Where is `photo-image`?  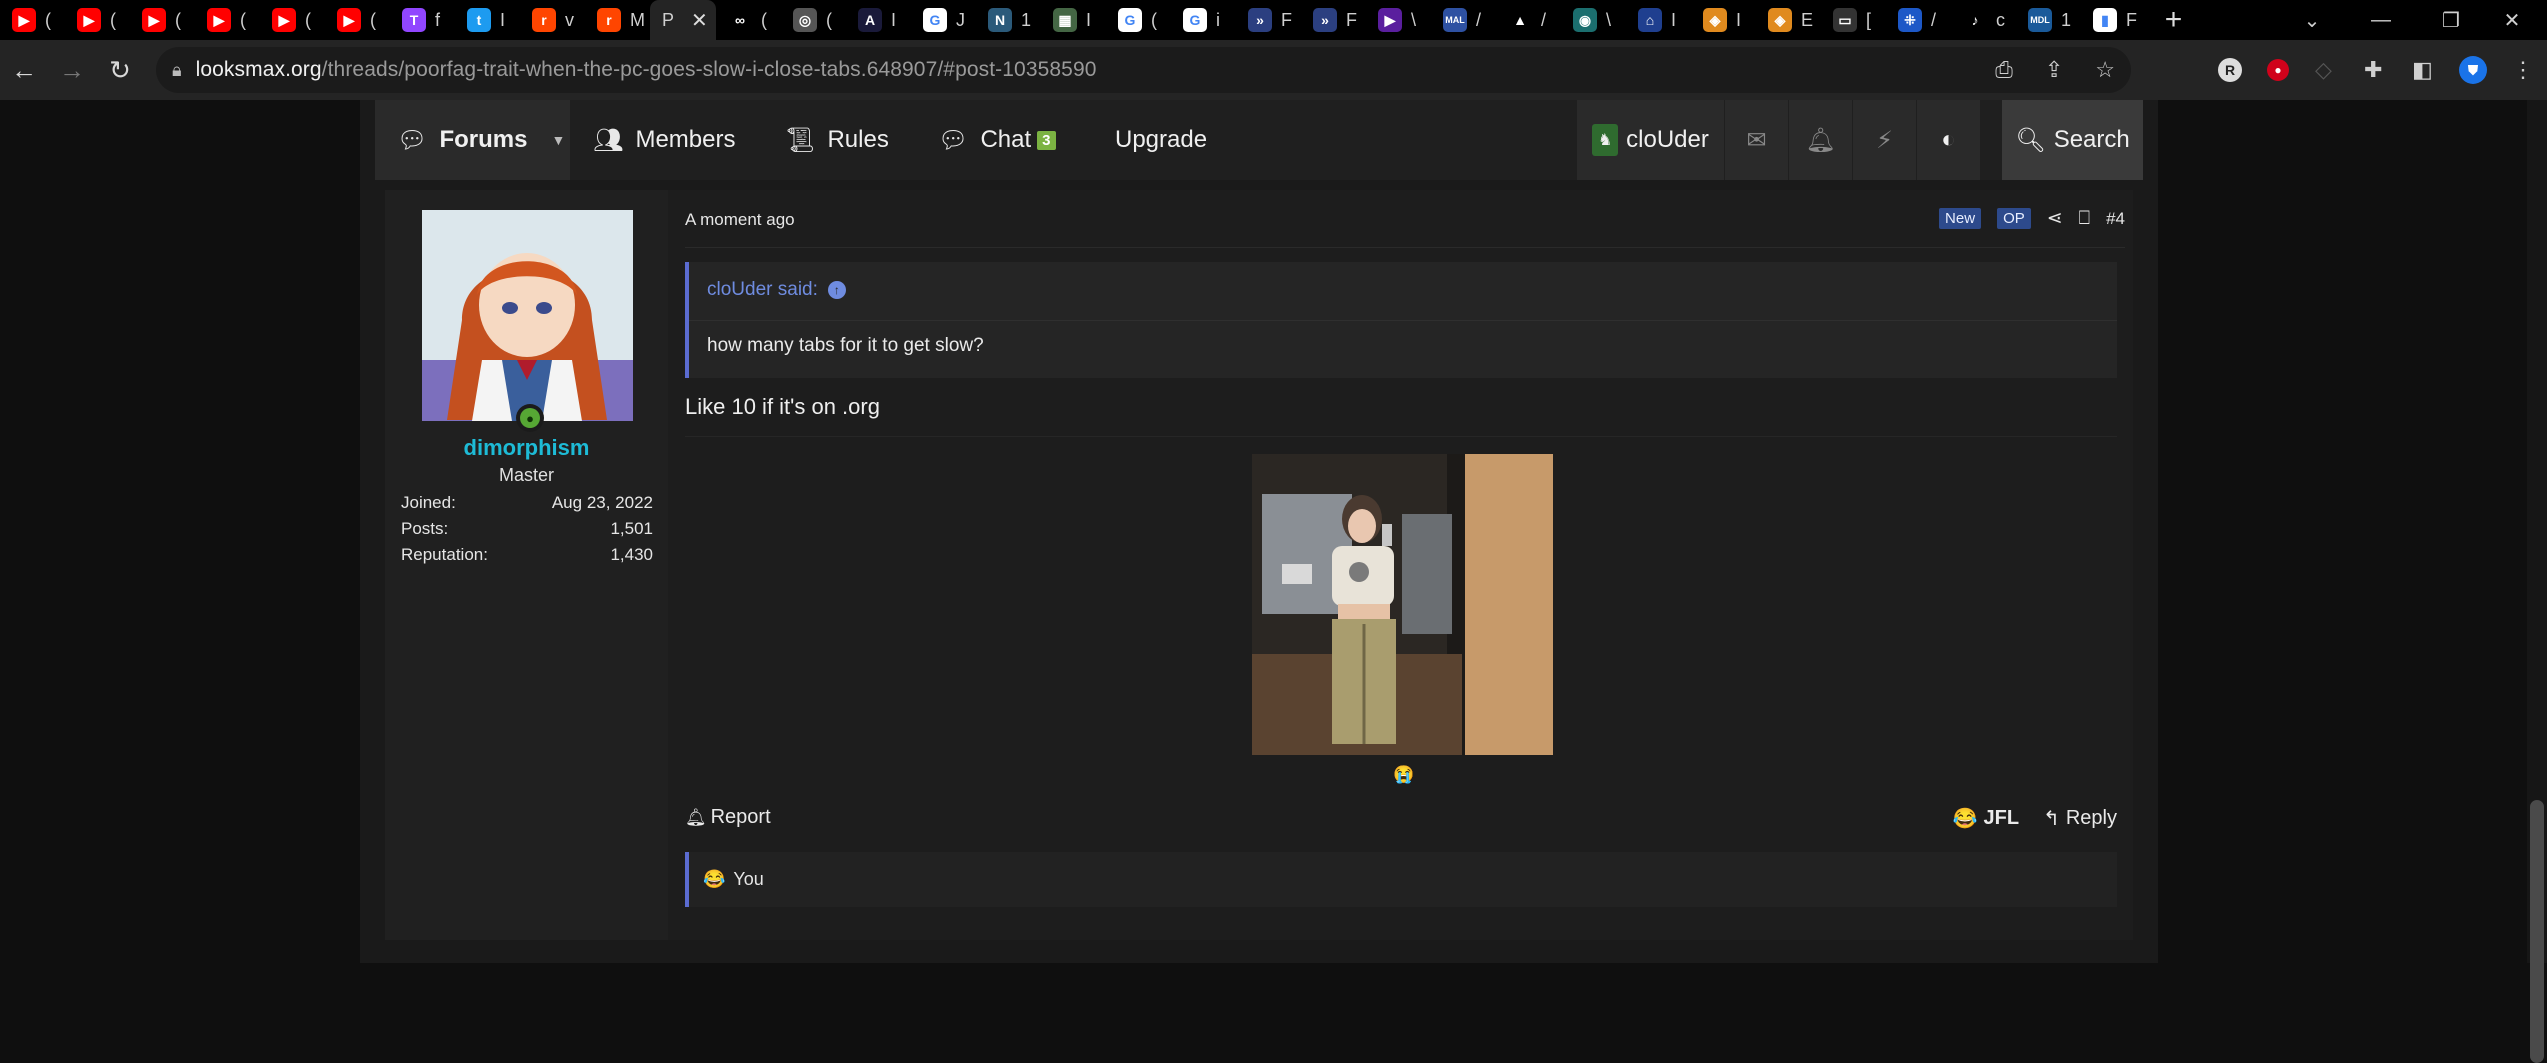 photo-image is located at coordinates (1402, 604).